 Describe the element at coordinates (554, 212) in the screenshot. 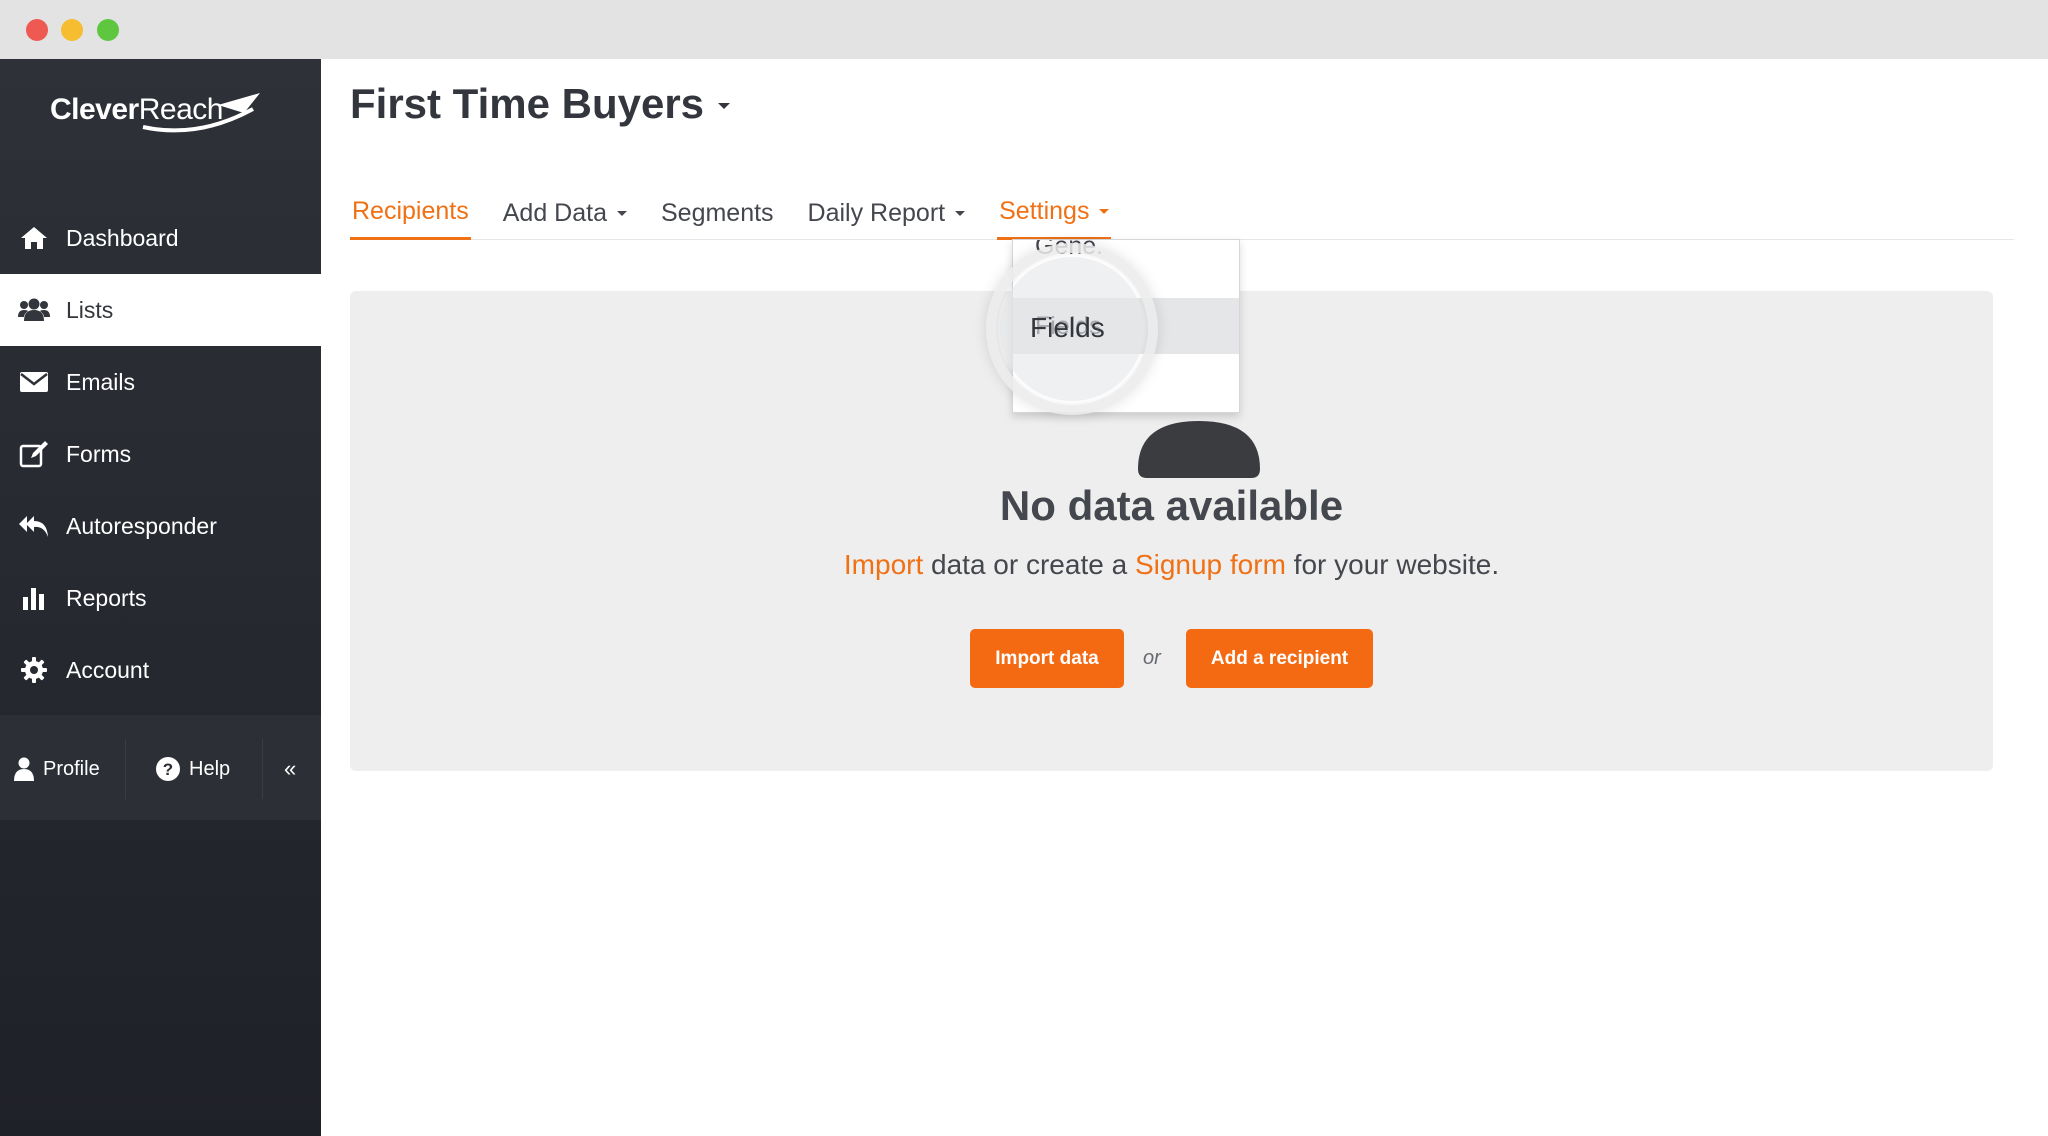

I see `tab-label: Add Data` at that location.